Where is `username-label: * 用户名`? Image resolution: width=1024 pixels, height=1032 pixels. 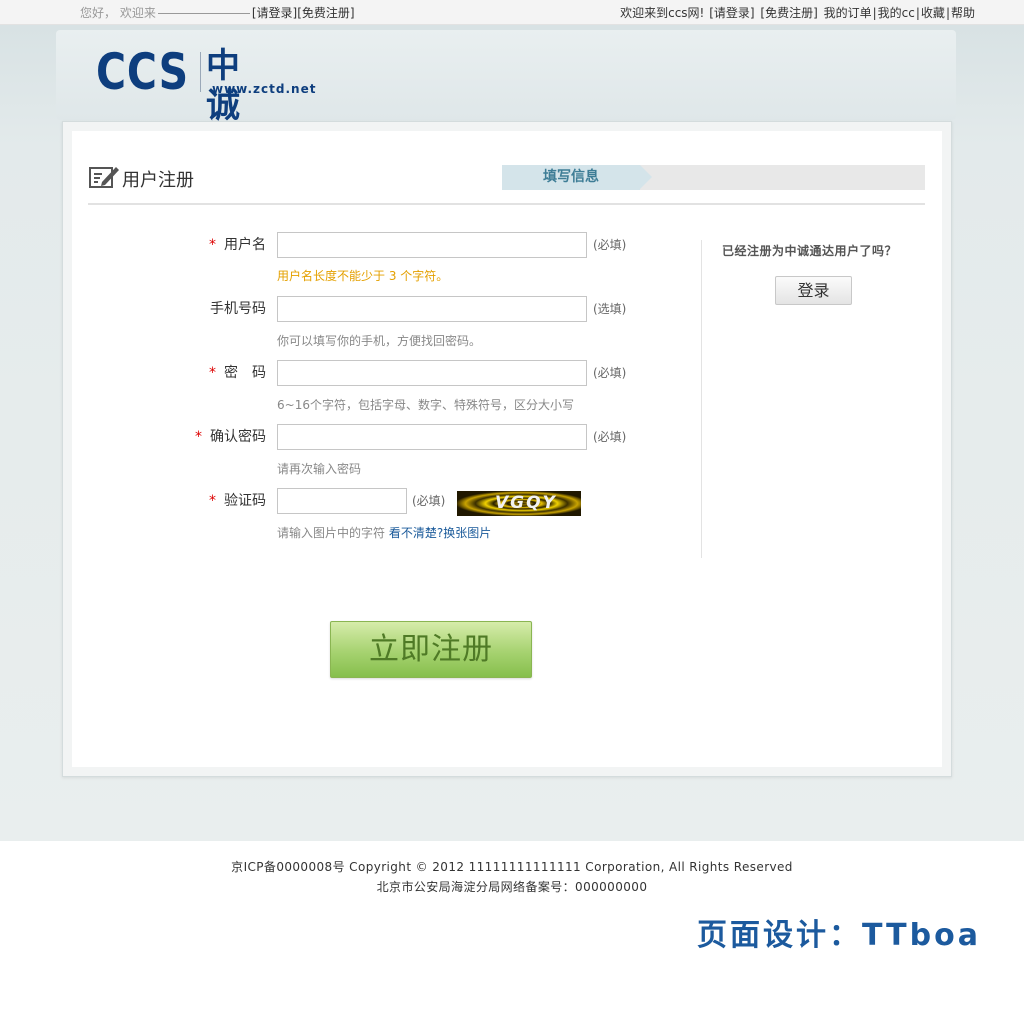 username-label: * 用户名 is located at coordinates (186, 245).